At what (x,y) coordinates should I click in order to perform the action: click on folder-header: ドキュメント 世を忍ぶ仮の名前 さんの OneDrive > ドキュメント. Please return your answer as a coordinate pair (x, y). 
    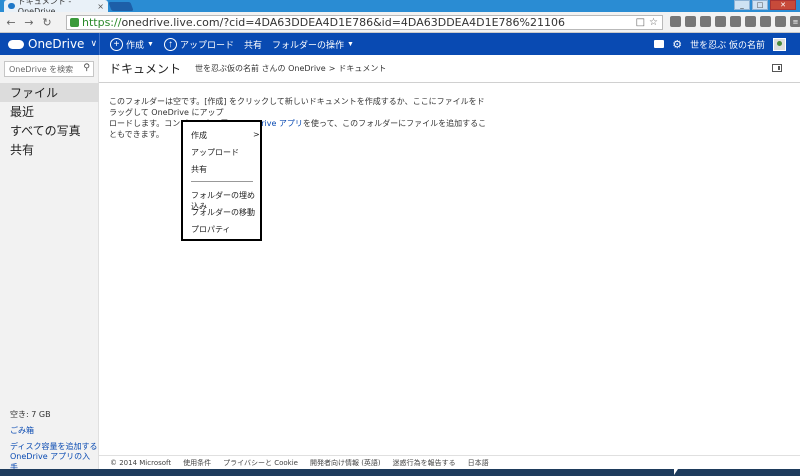
    Looking at the image, I should click on (449, 69).